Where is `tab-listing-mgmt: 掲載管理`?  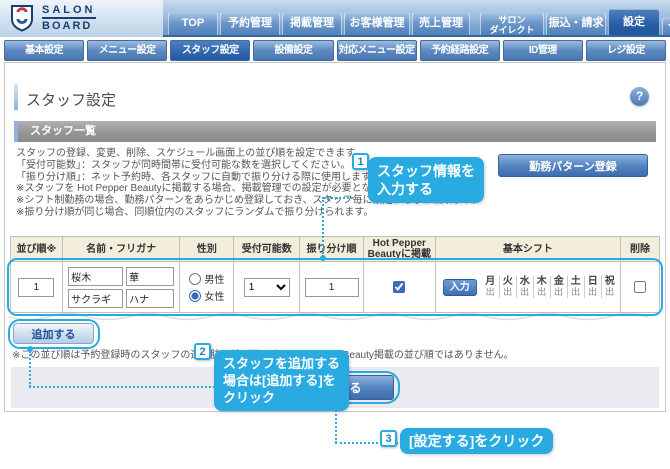
tab-listing-mgmt: 掲載管理 is located at coordinates (312, 23).